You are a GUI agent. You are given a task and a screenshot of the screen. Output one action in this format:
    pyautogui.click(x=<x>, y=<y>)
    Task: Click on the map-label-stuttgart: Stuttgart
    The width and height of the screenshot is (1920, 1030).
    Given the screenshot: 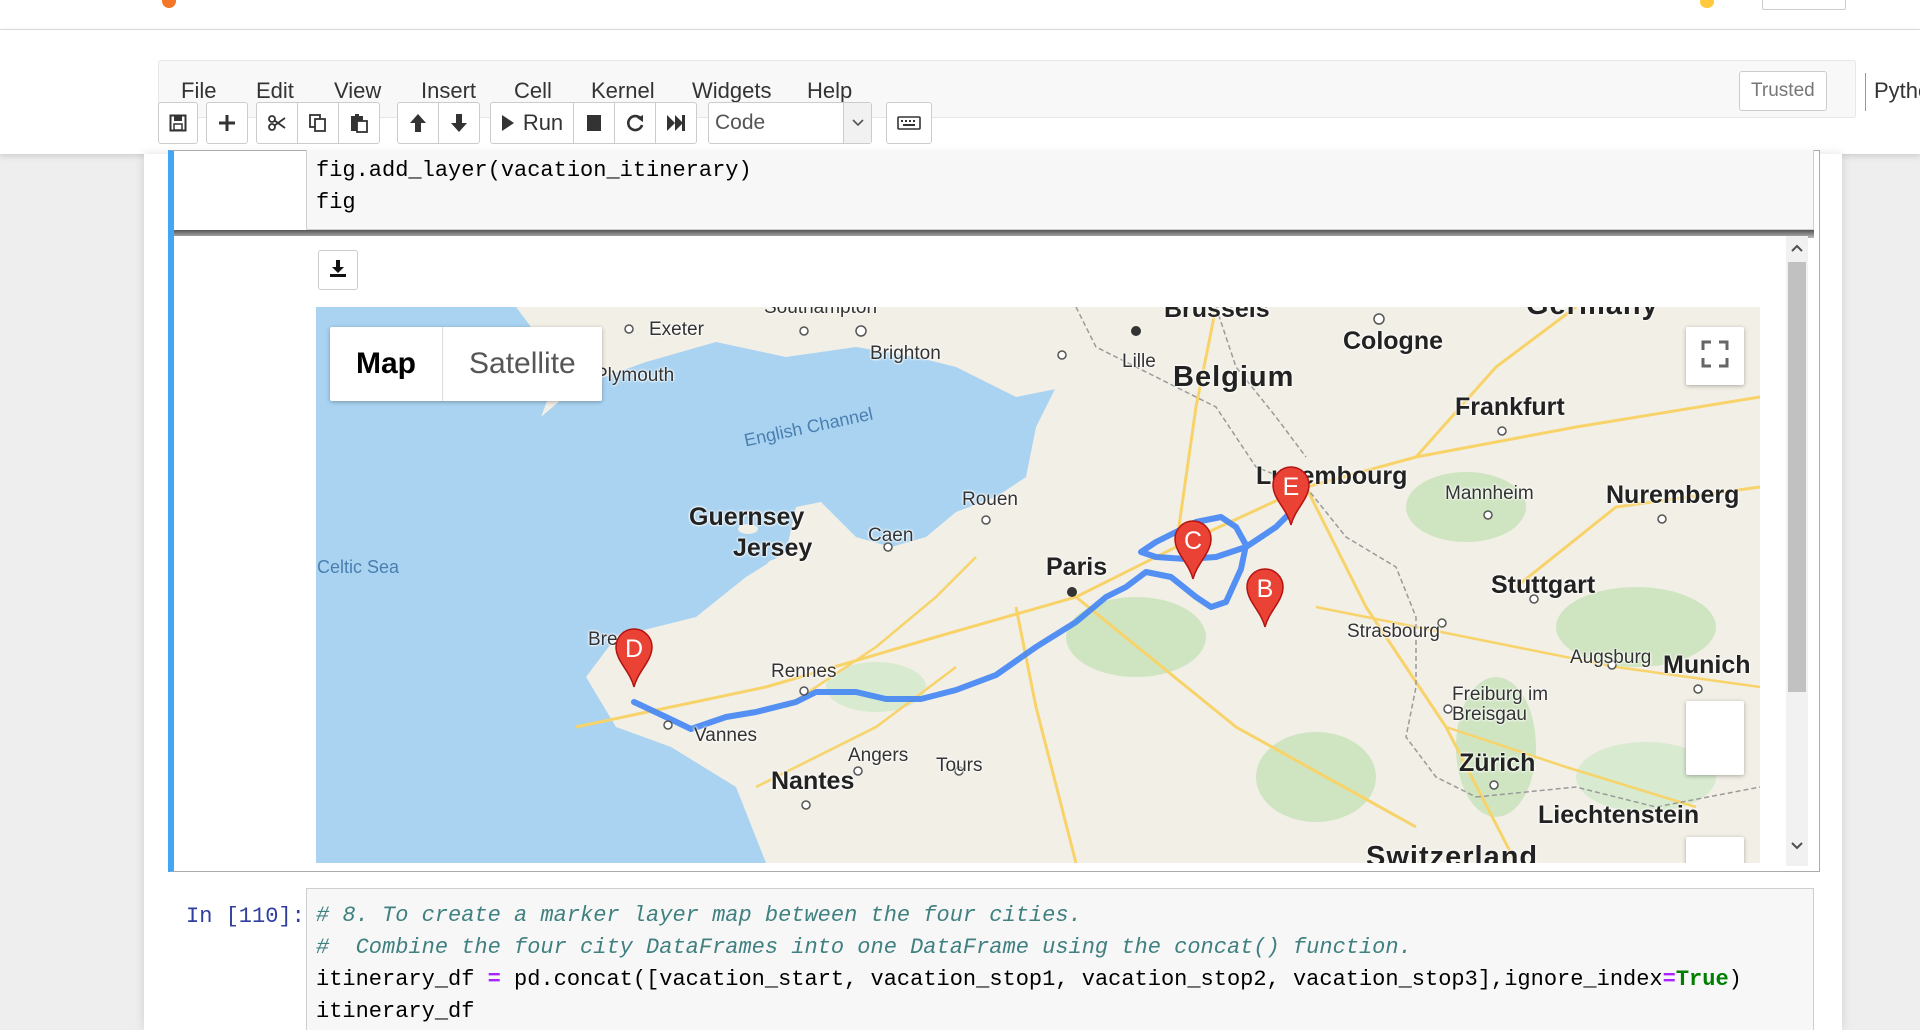 What is the action you would take?
    pyautogui.click(x=1543, y=585)
    